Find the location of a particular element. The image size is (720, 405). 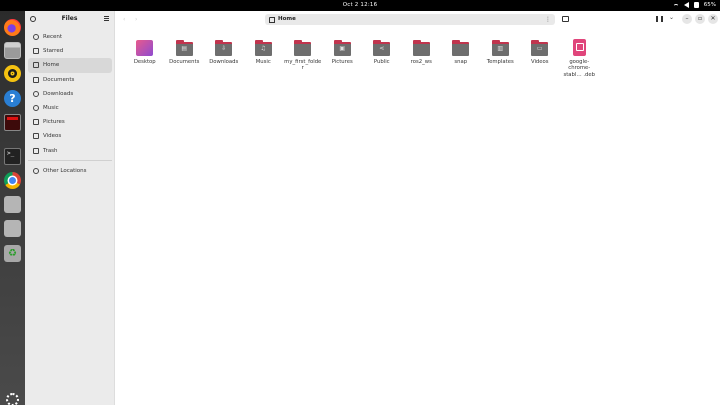

sidebar-item-label: Starred is located at coordinates (53, 51).